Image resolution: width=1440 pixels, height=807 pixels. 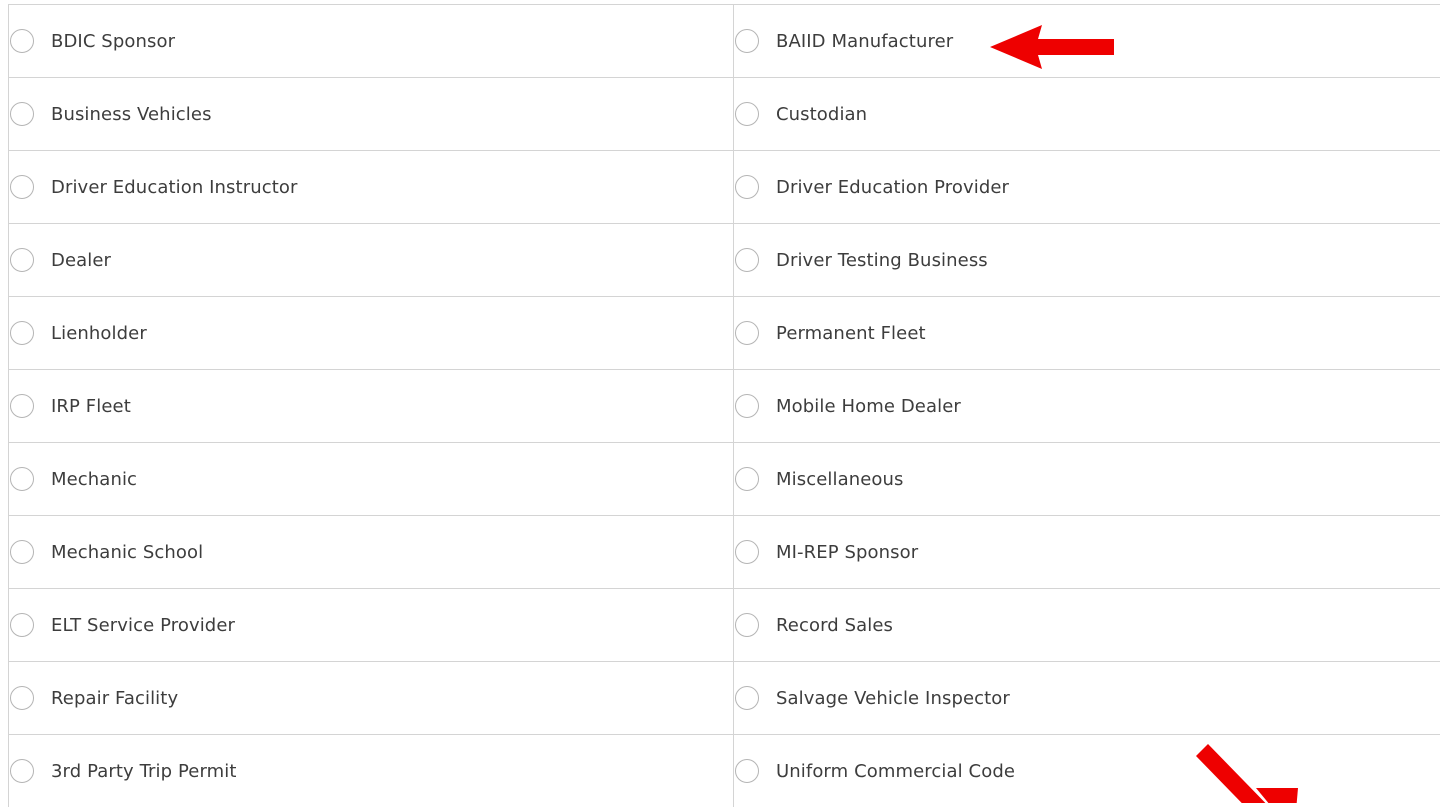 What do you see at coordinates (371, 698) in the screenshot?
I see `option-repair-facility: Repair Facility` at bounding box center [371, 698].